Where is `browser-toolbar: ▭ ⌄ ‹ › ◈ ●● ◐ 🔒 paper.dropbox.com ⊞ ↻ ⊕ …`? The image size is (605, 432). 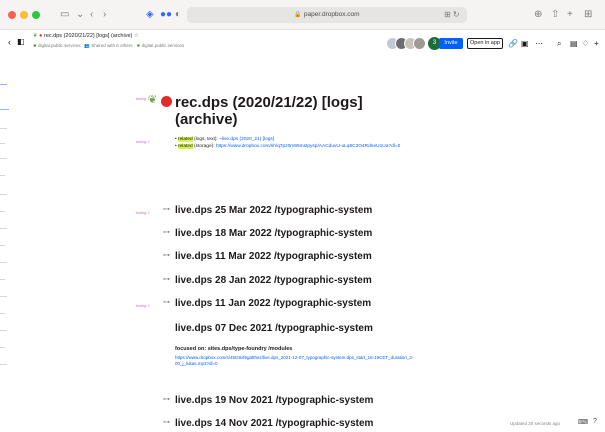 browser-toolbar: ▭ ⌄ ‹ › ◈ ●● ◐ 🔒 paper.dropbox.com ⊞ ↻ ⊕ … is located at coordinates (302, 15).